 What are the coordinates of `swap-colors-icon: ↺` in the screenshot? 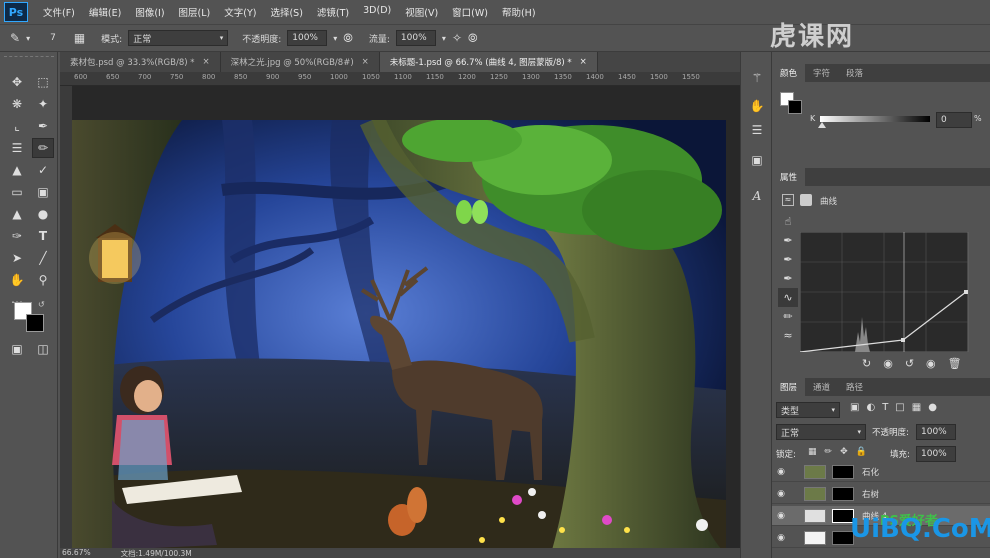 It's located at (41, 304).